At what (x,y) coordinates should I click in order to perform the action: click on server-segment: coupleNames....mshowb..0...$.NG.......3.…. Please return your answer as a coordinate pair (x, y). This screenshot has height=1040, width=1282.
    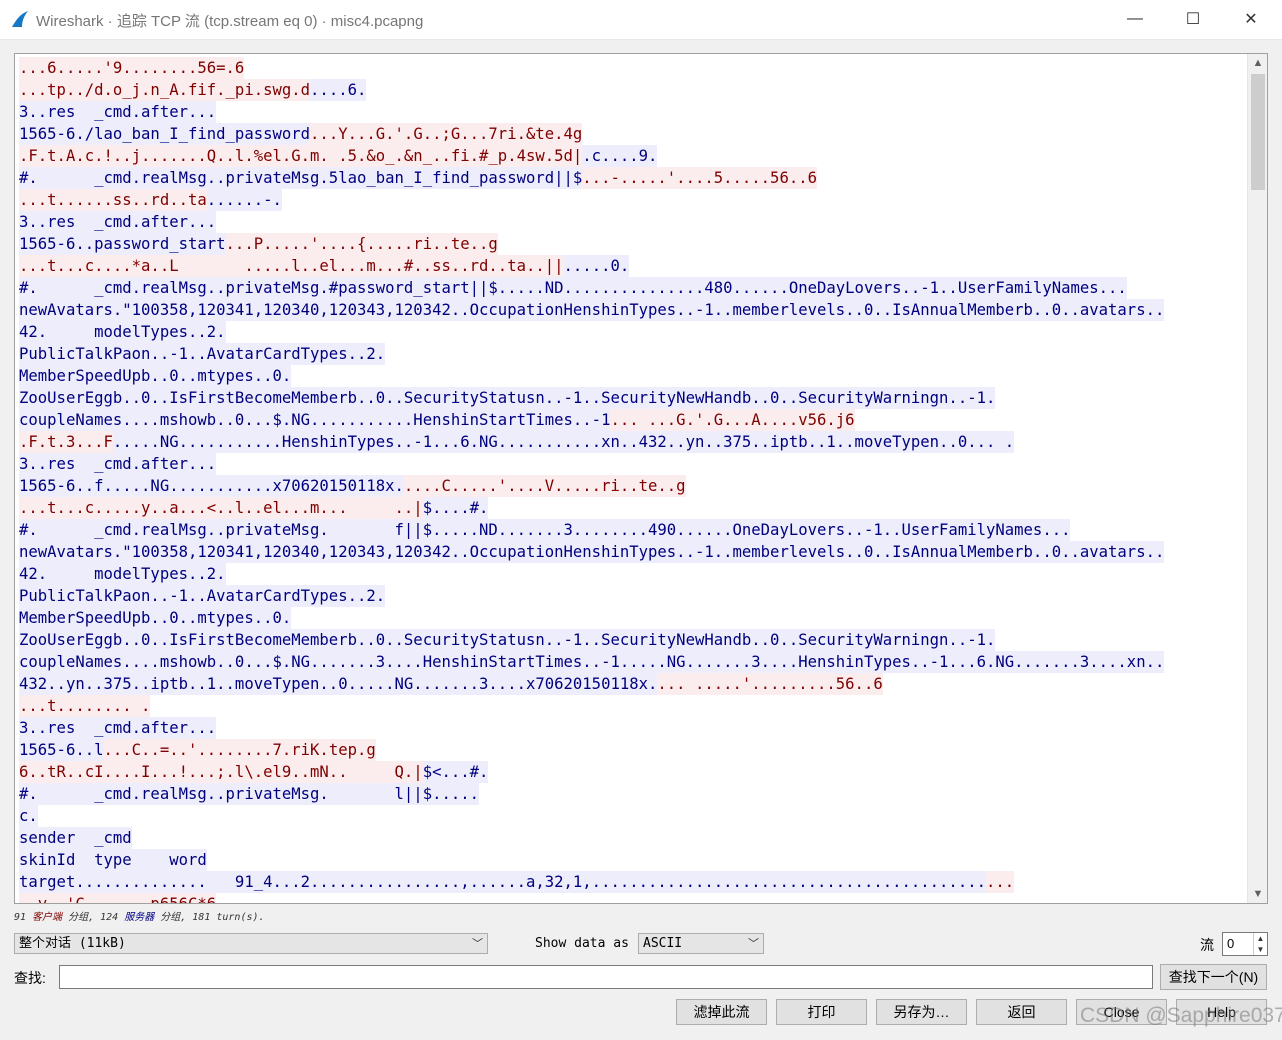
    Looking at the image, I should click on (592, 662).